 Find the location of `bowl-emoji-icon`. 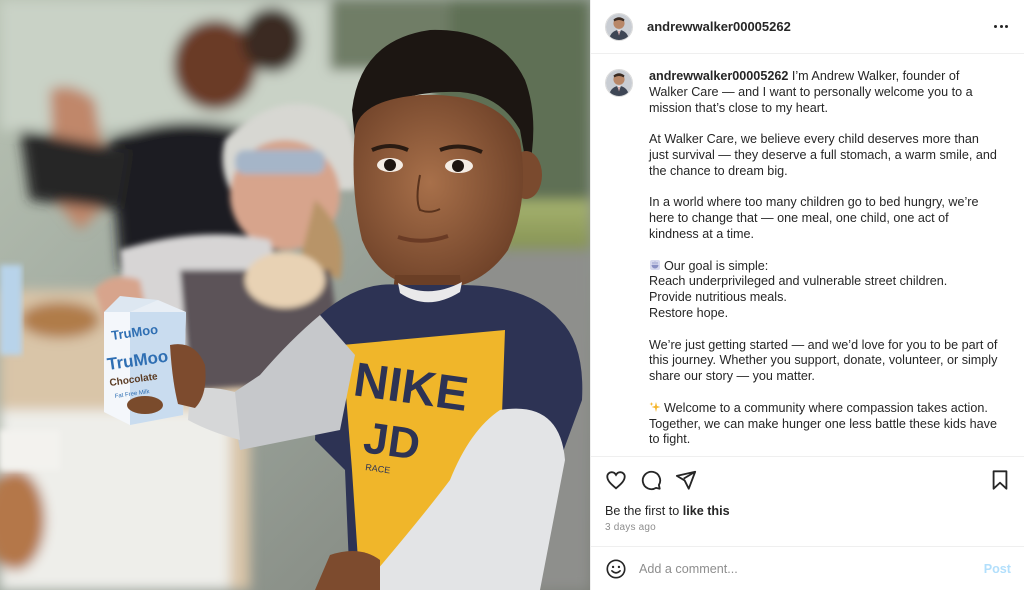

bowl-emoji-icon is located at coordinates (655, 264).